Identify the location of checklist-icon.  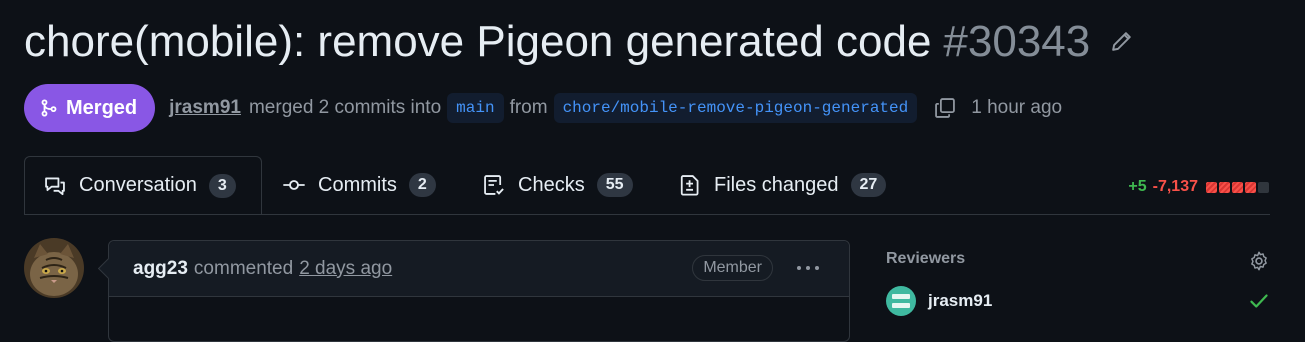
(494, 185).